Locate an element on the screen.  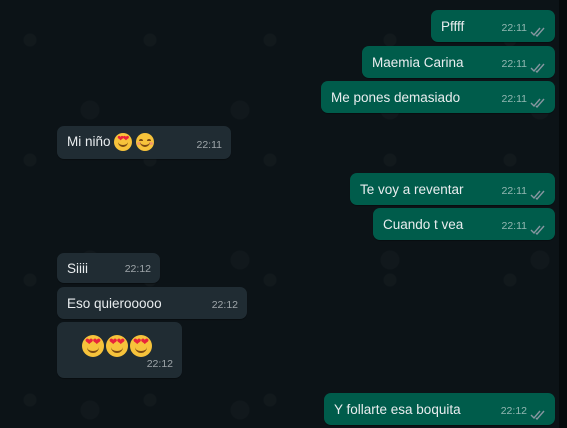
message-text: Cuando t vea is located at coordinates (423, 224).